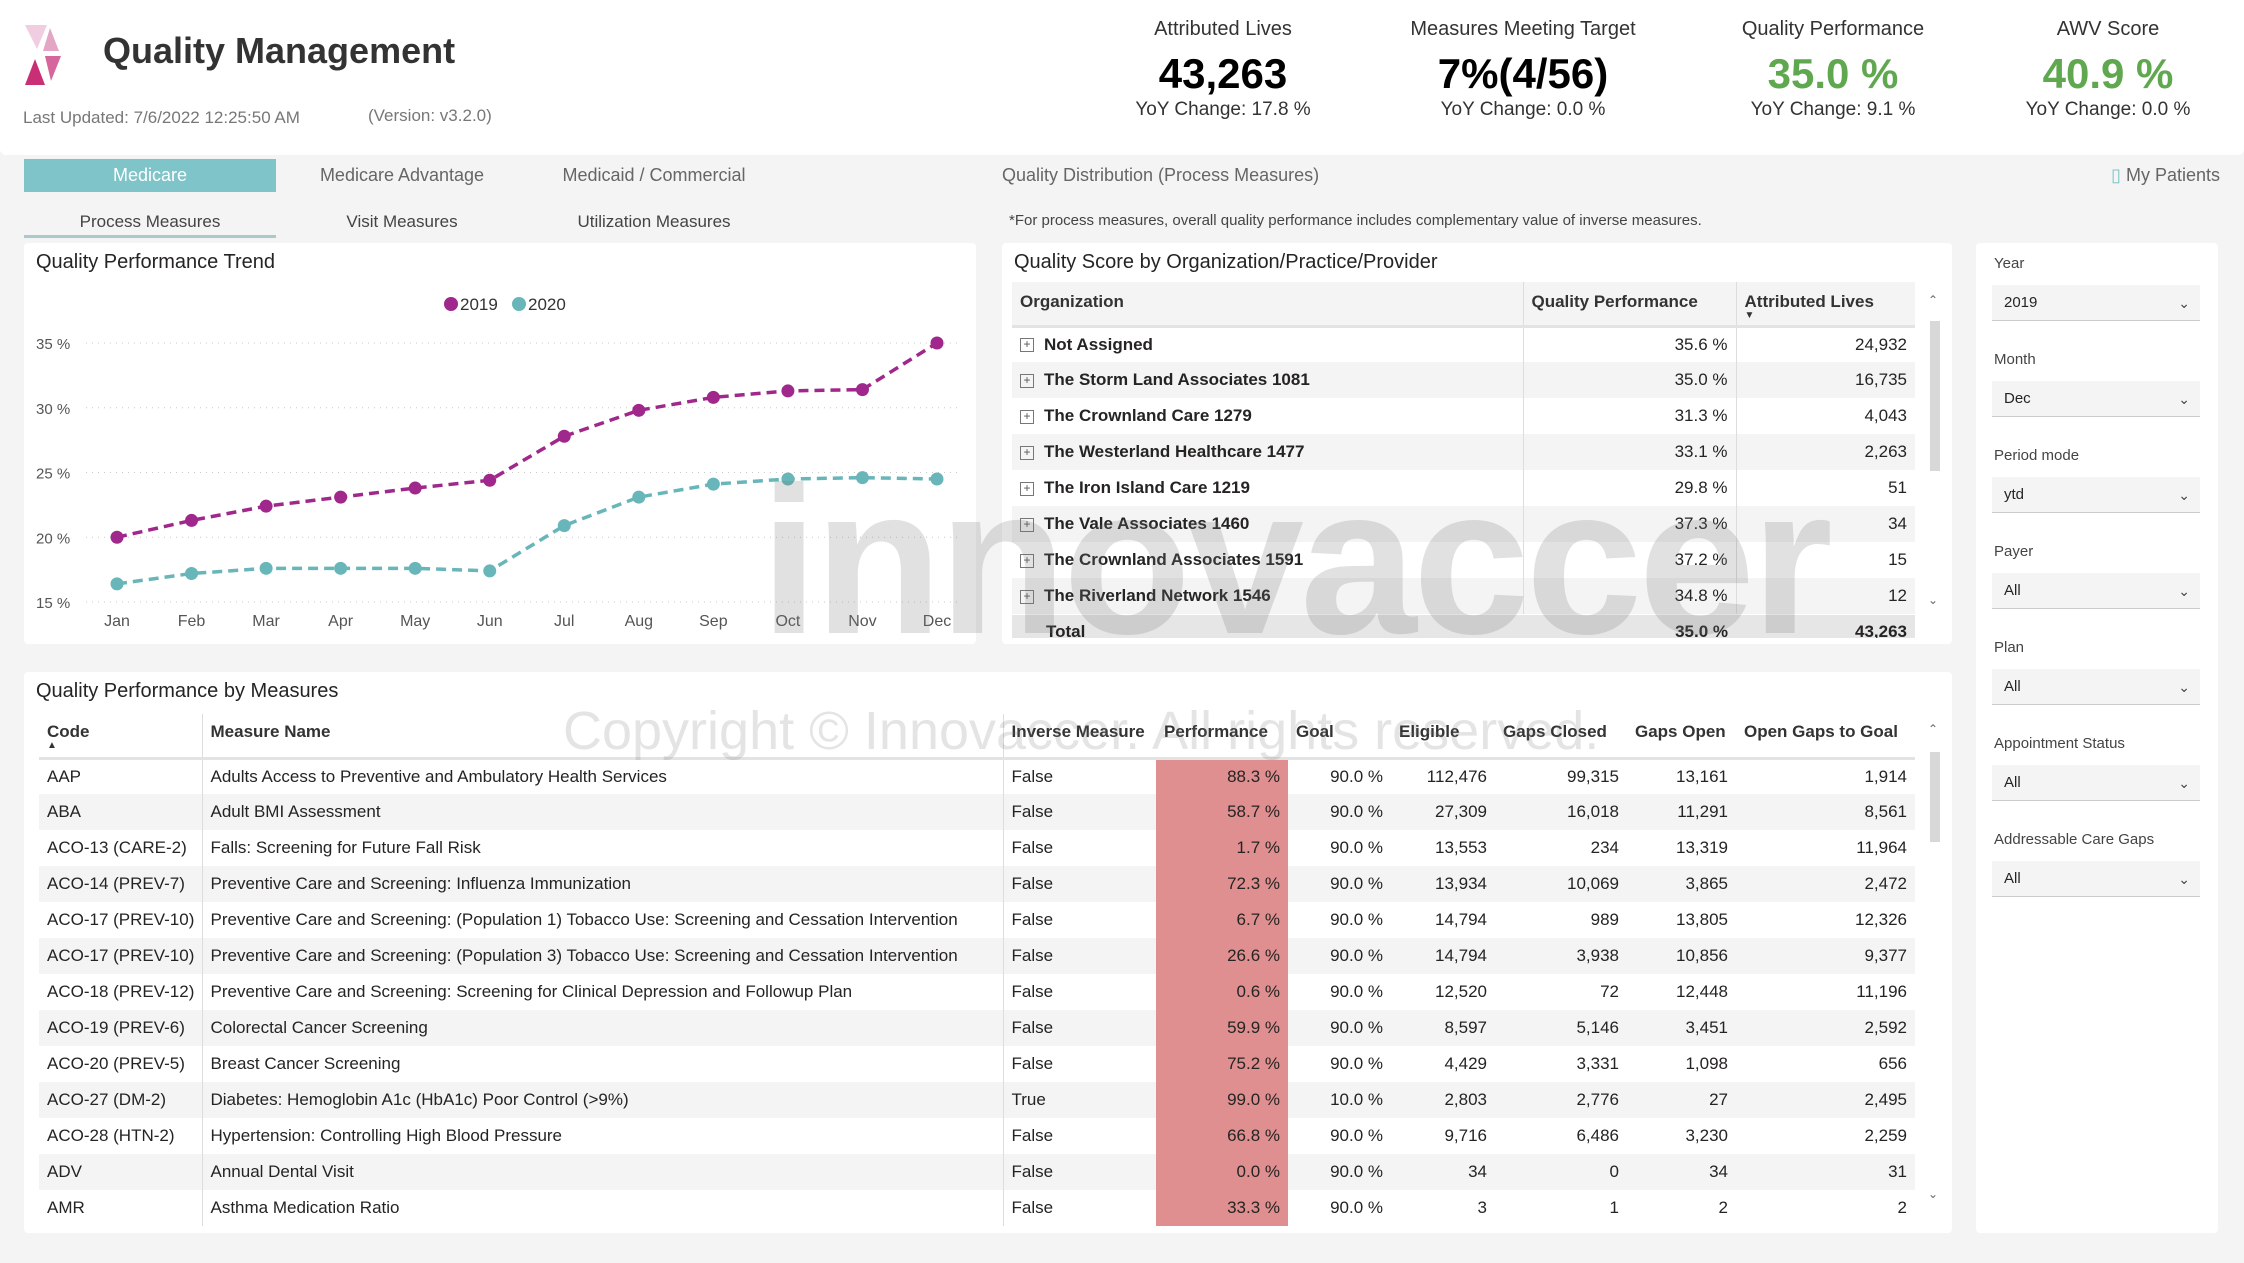 The width and height of the screenshot is (2244, 1263). What do you see at coordinates (1825, 812) in the screenshot?
I see `measure-cell-open-gaps-to-goal: 8,561` at bounding box center [1825, 812].